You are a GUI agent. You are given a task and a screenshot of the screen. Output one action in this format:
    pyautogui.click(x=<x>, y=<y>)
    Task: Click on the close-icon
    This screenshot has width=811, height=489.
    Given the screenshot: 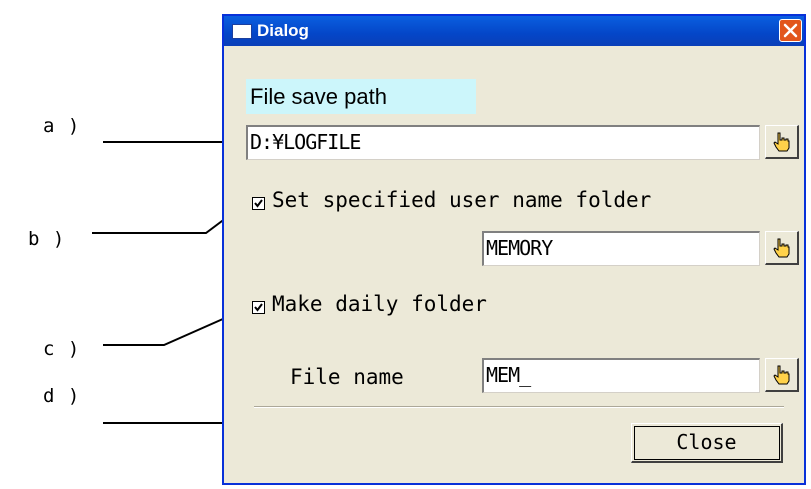 What is the action you would take?
    pyautogui.click(x=790, y=30)
    